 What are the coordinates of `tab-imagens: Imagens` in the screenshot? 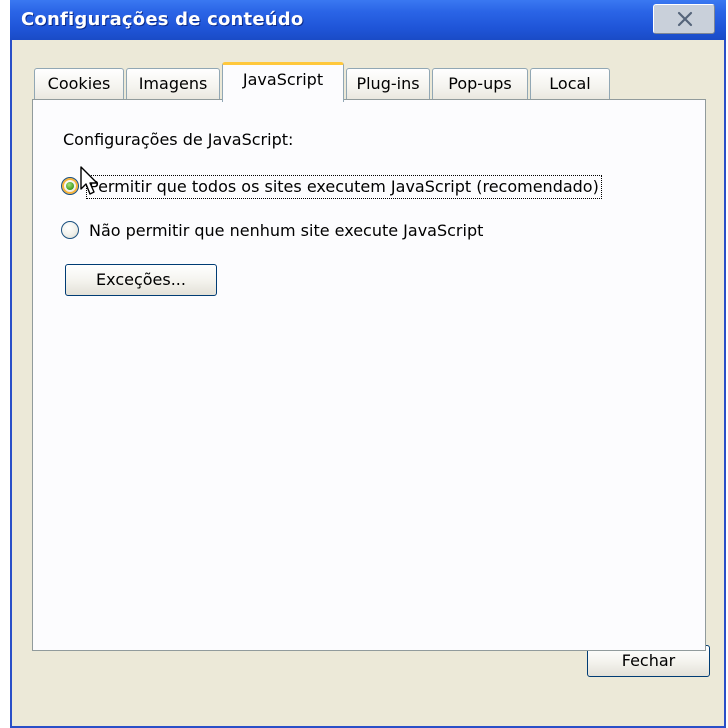 It's located at (173, 84).